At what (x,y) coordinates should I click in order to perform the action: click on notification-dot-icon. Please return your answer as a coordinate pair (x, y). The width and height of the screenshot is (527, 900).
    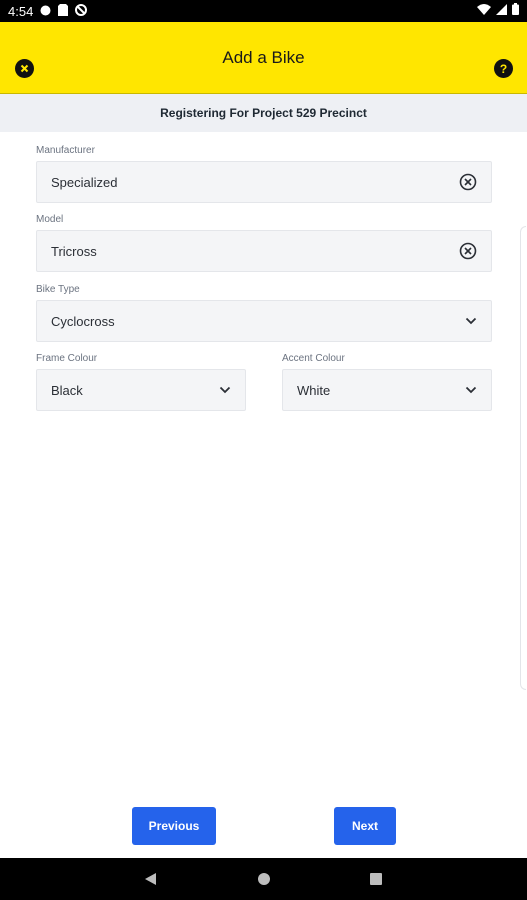
    Looking at the image, I should click on (45, 11).